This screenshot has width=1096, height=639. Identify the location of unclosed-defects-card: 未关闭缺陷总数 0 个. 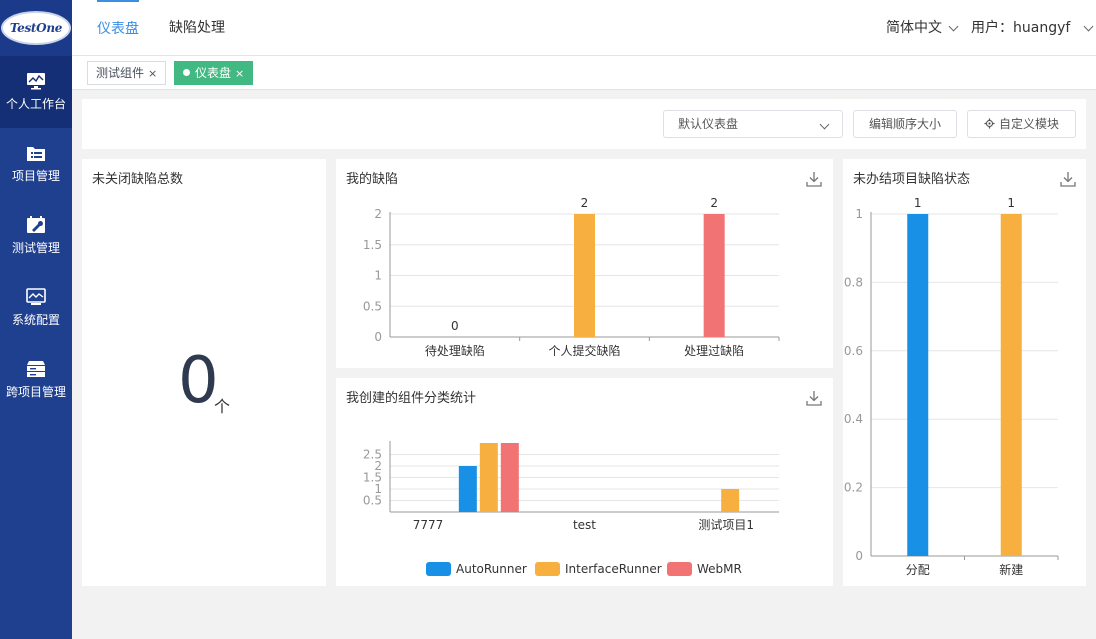
(204, 372).